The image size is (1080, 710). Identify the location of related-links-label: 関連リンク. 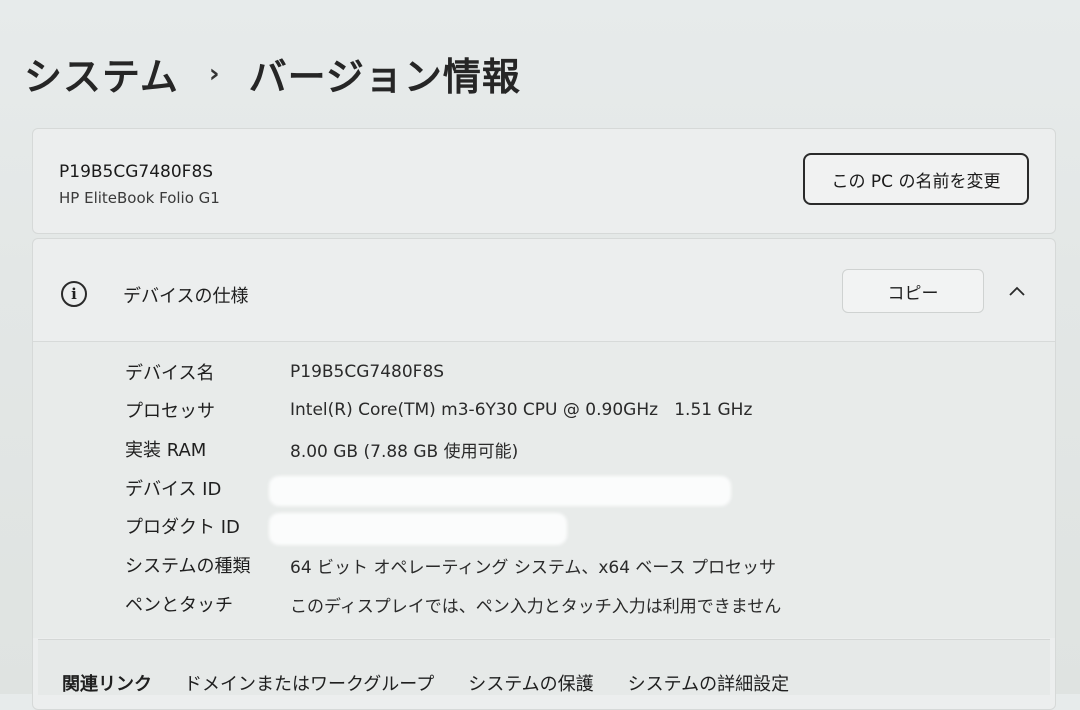
(107, 684).